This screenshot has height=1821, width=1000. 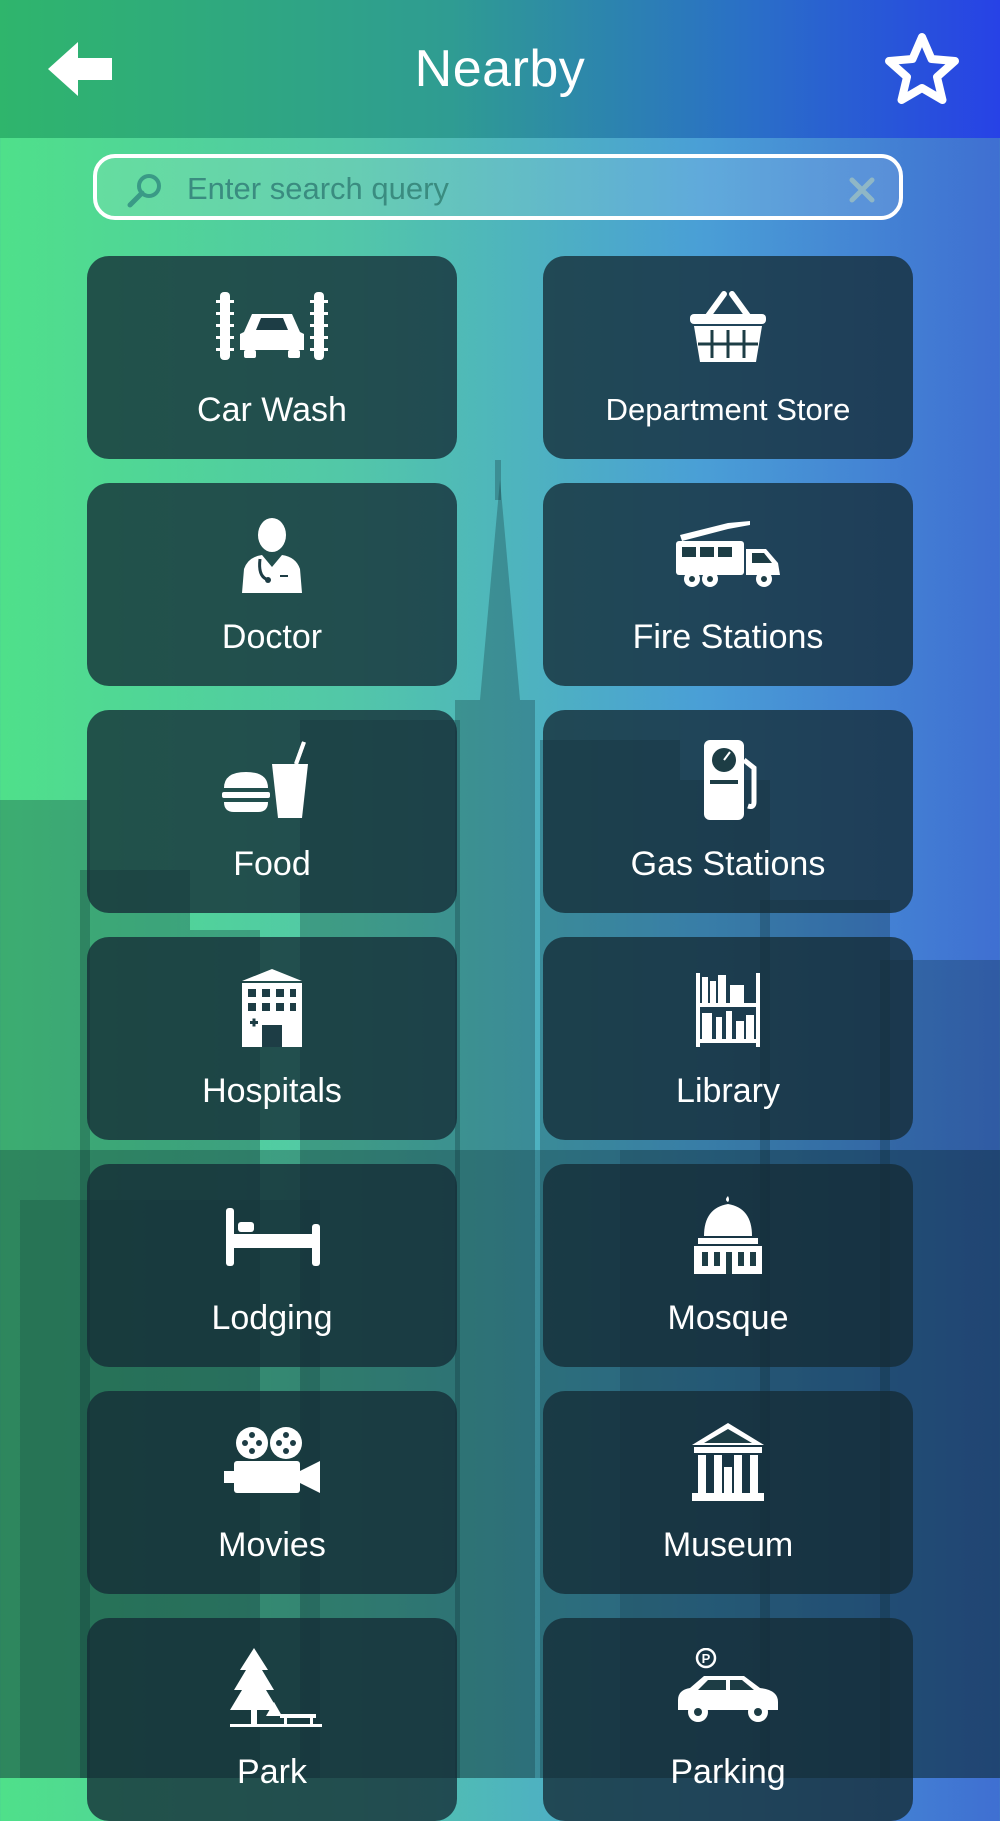 What do you see at coordinates (728, 326) in the screenshot?
I see `basket-icon` at bounding box center [728, 326].